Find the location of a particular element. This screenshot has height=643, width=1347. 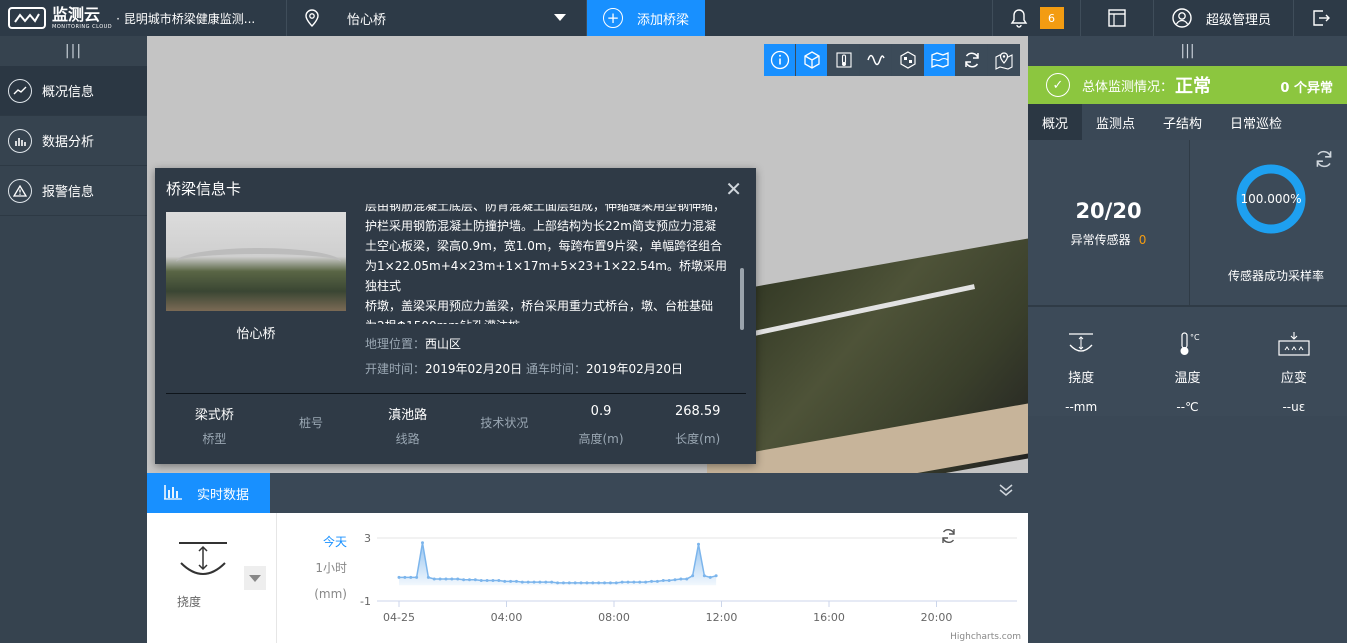

tab-realtime-data: 实时数据 is located at coordinates (208, 493).